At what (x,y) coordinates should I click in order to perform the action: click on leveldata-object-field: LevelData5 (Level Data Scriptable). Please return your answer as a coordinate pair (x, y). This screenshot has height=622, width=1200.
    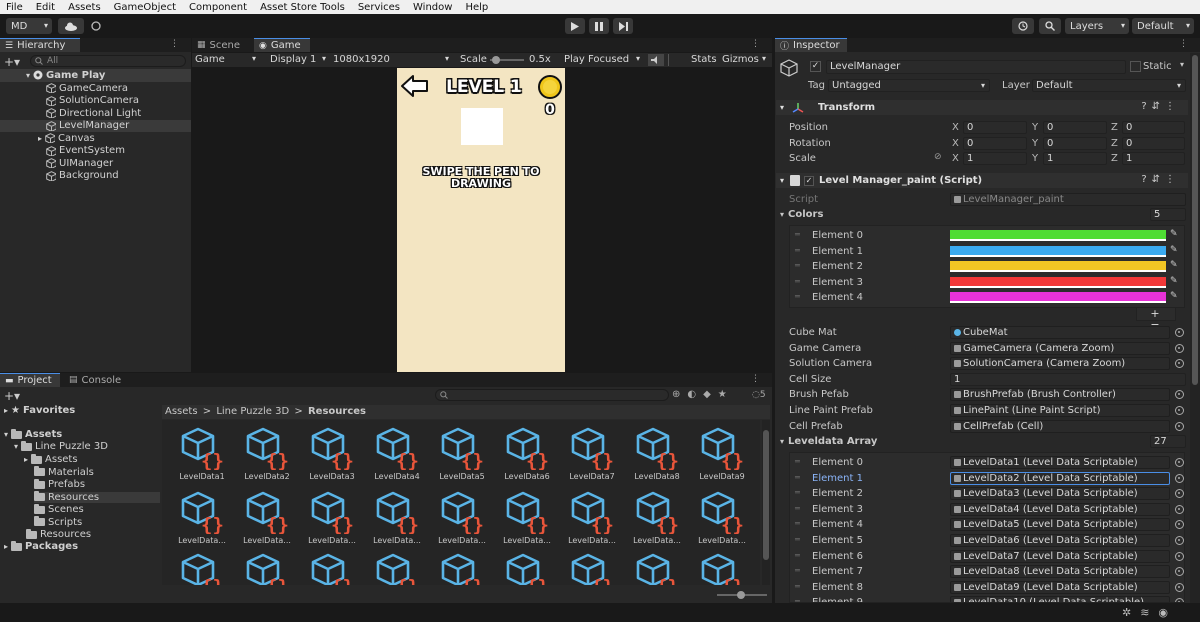
    Looking at the image, I should click on (1060, 525).